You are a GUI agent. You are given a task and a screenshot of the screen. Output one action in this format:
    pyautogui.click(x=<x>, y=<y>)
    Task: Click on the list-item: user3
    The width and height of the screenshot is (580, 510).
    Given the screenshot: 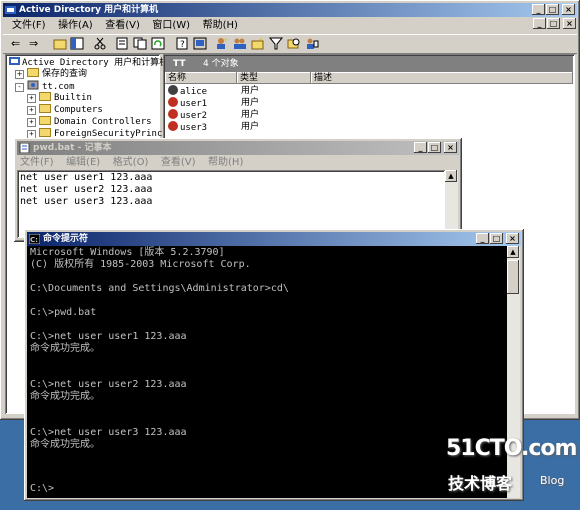 What is the action you would take?
    pyautogui.click(x=187, y=127)
    